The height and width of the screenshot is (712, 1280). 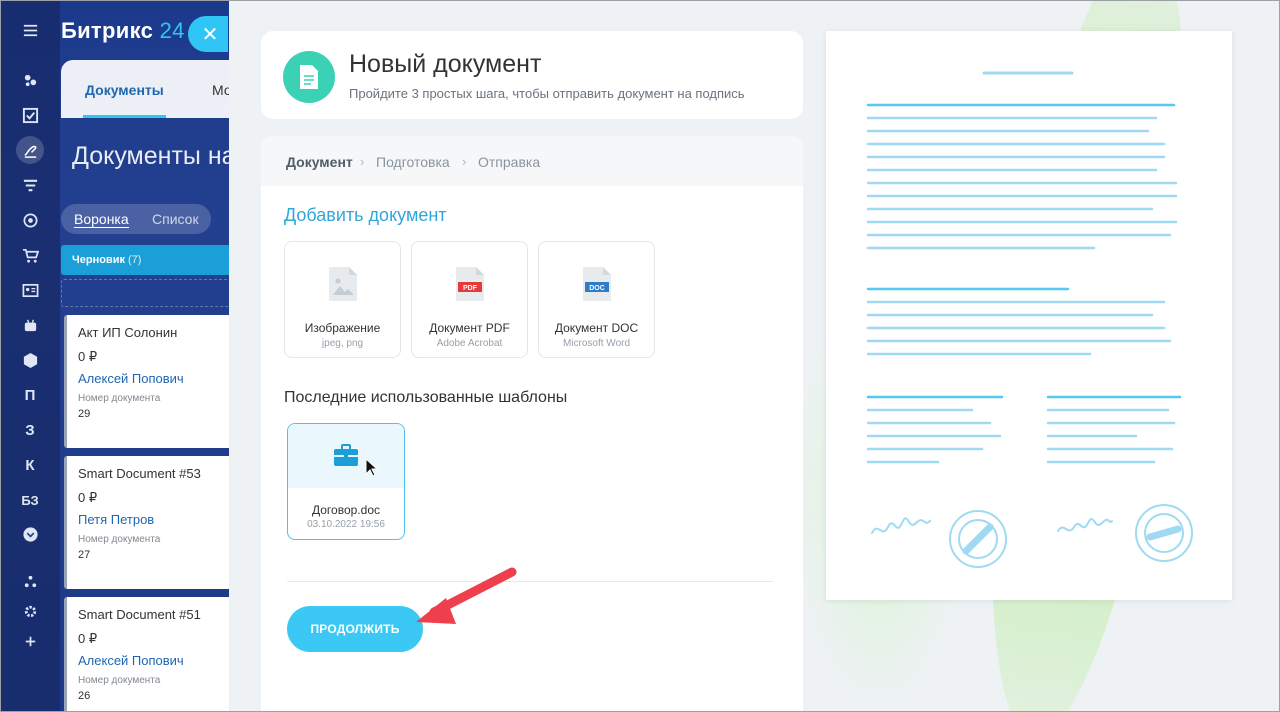 I want to click on structure-icon, so click(x=30, y=581).